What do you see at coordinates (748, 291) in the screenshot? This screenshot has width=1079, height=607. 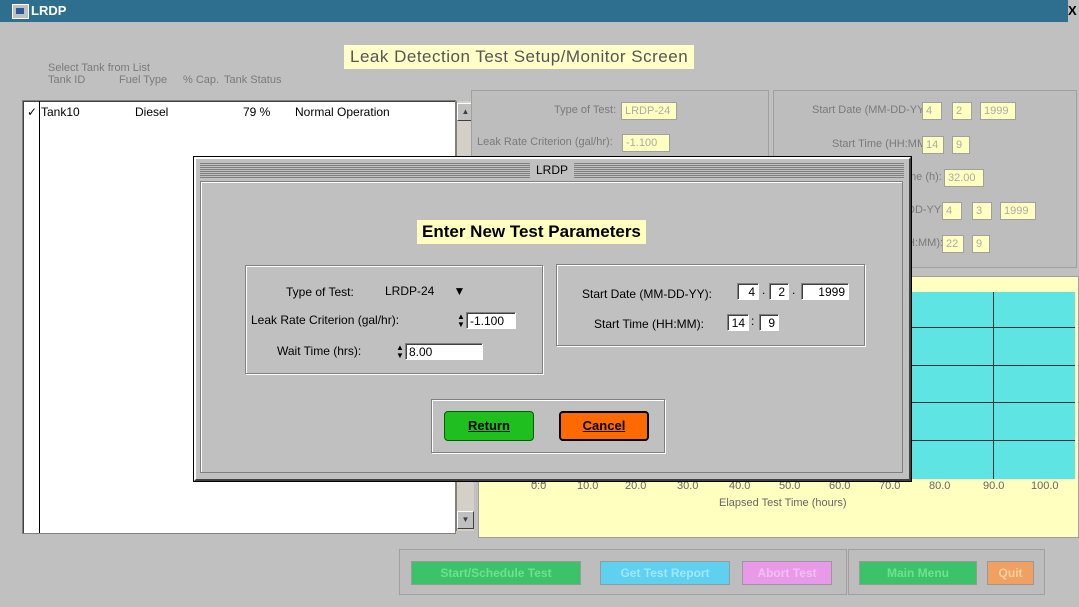 I see `start-month-input: 4` at bounding box center [748, 291].